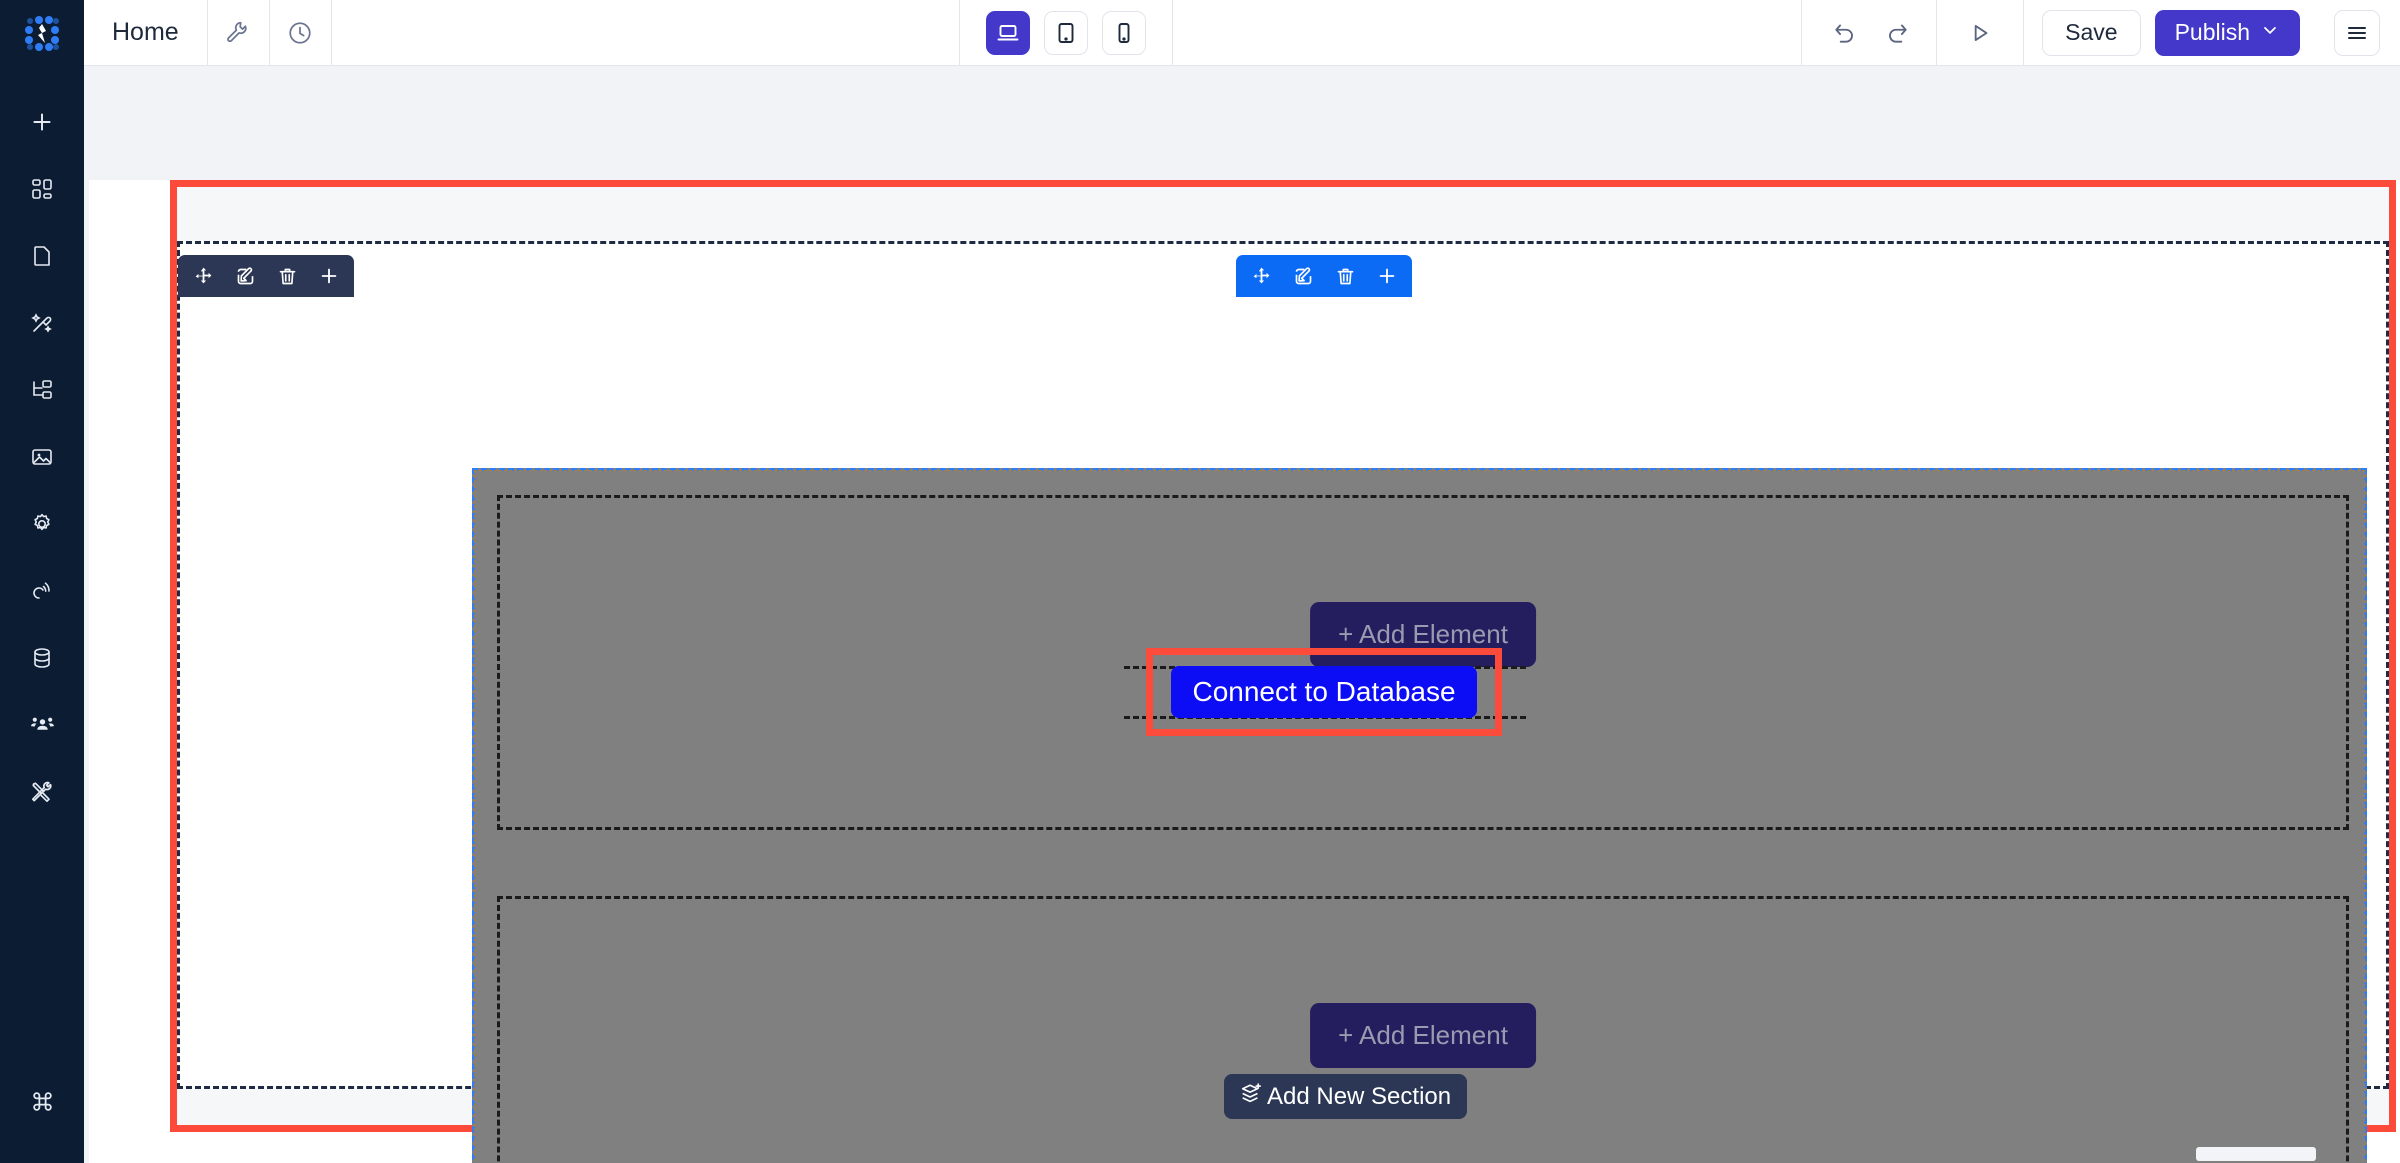 The height and width of the screenshot is (1163, 2400). What do you see at coordinates (42, 657) in the screenshot?
I see `sidebar-item-database` at bounding box center [42, 657].